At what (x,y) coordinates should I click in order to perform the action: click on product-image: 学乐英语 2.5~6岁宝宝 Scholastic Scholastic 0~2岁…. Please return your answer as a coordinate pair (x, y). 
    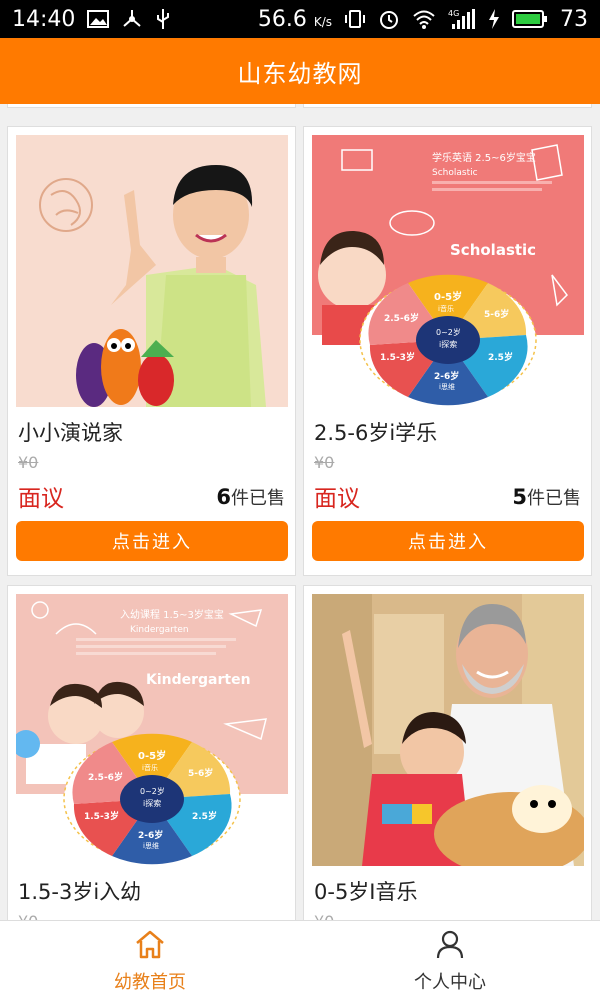
    Looking at the image, I should click on (448, 271).